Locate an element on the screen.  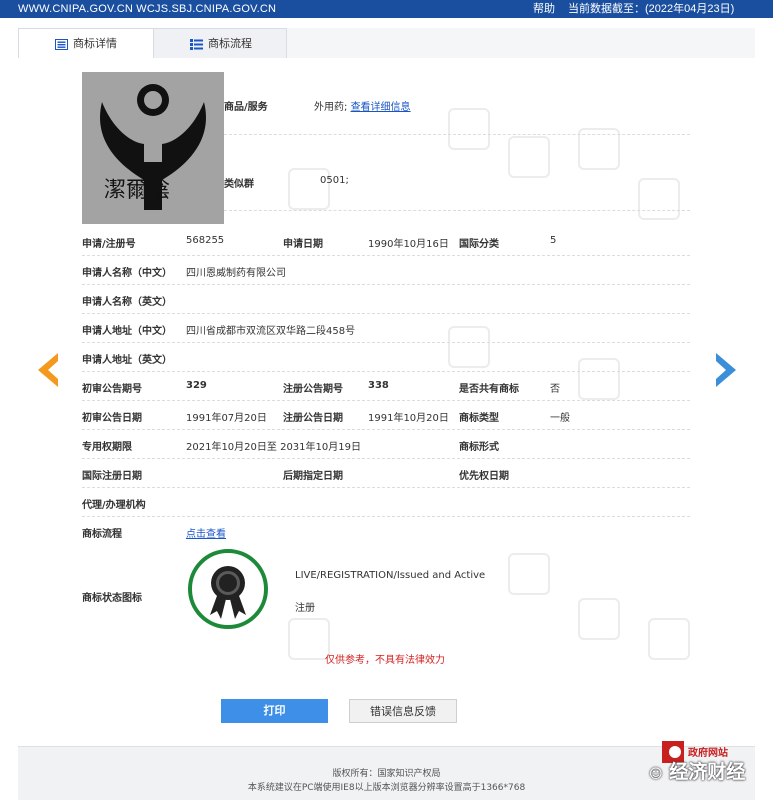
list-doc-icon is located at coordinates (61, 44).